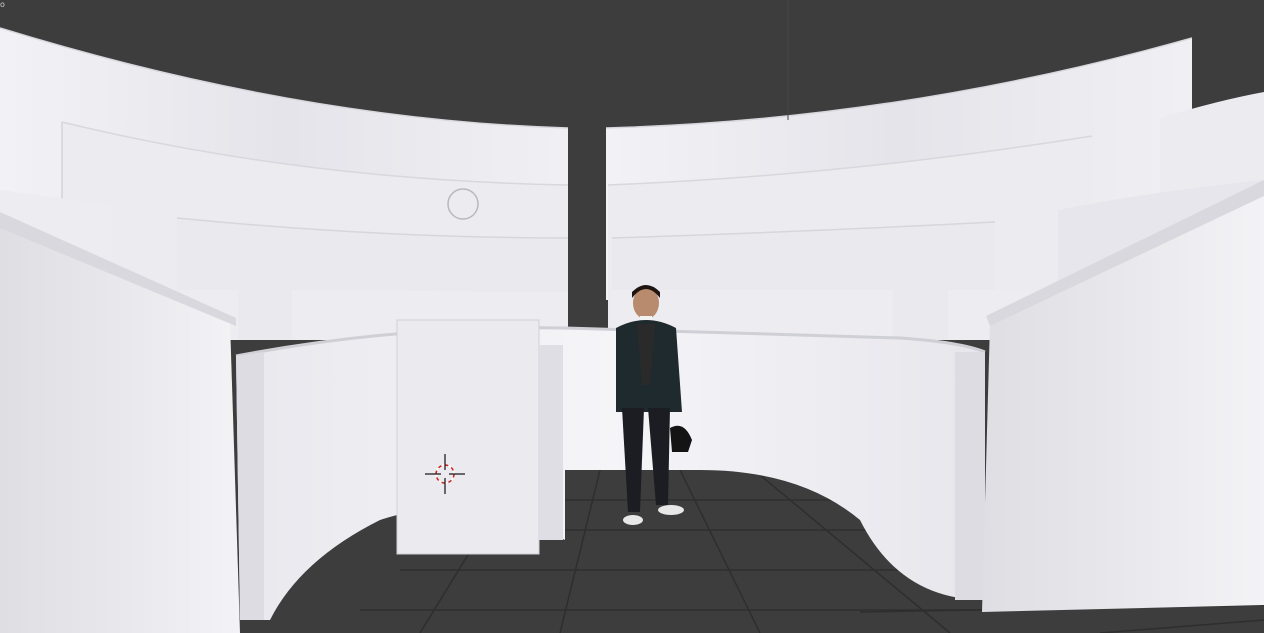 This screenshot has height=633, width=1264. Describe the element at coordinates (479, 437) in the screenshot. I see `door-panel` at that location.